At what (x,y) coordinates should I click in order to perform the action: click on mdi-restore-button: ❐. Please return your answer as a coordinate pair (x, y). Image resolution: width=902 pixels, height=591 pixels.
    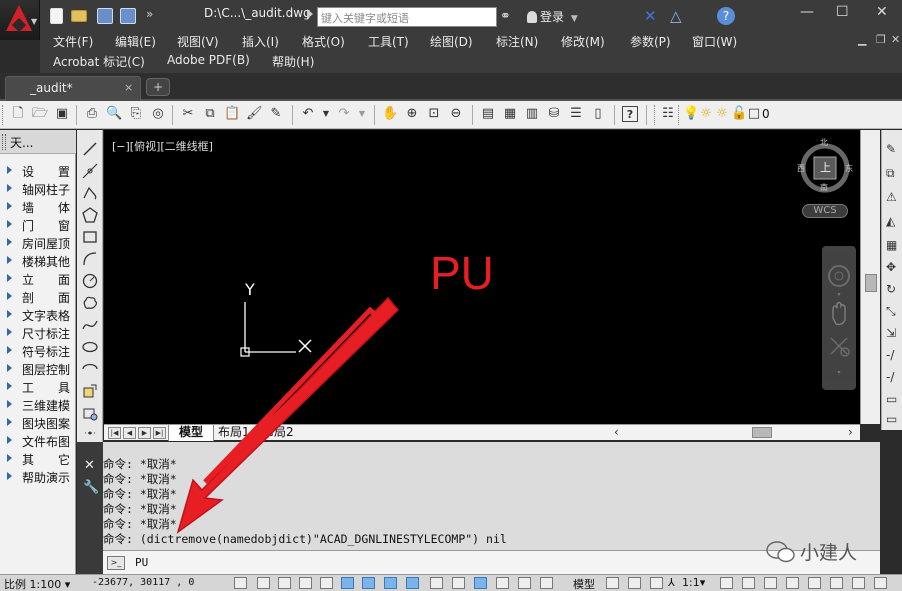
    Looking at the image, I should click on (881, 39).